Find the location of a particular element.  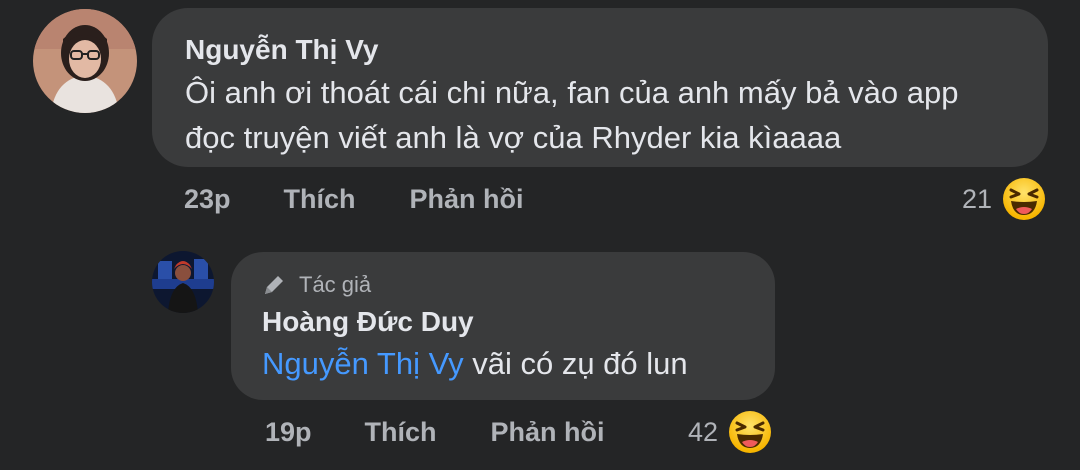

author-badge: Tác giả is located at coordinates (316, 285).